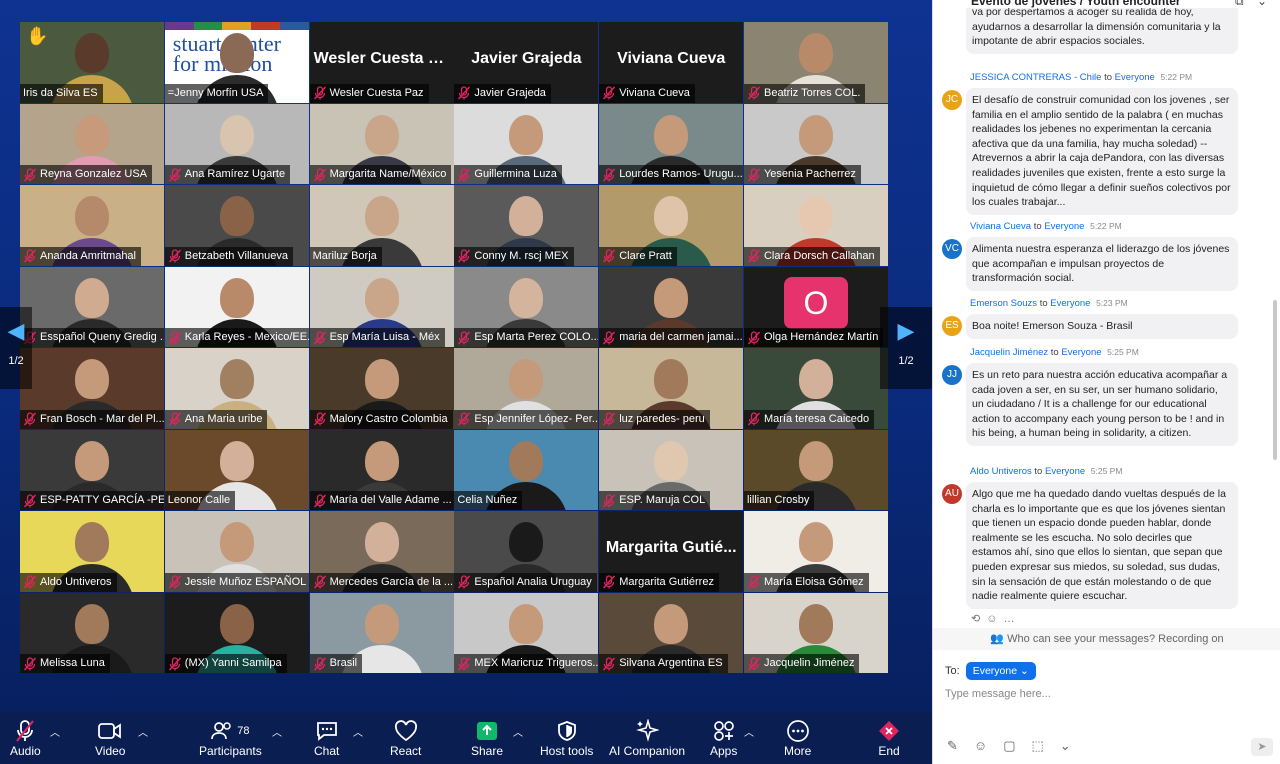 This screenshot has width=1280, height=764. Describe the element at coordinates (978, 619) in the screenshot. I see `reply-icon: ⟲` at that location.